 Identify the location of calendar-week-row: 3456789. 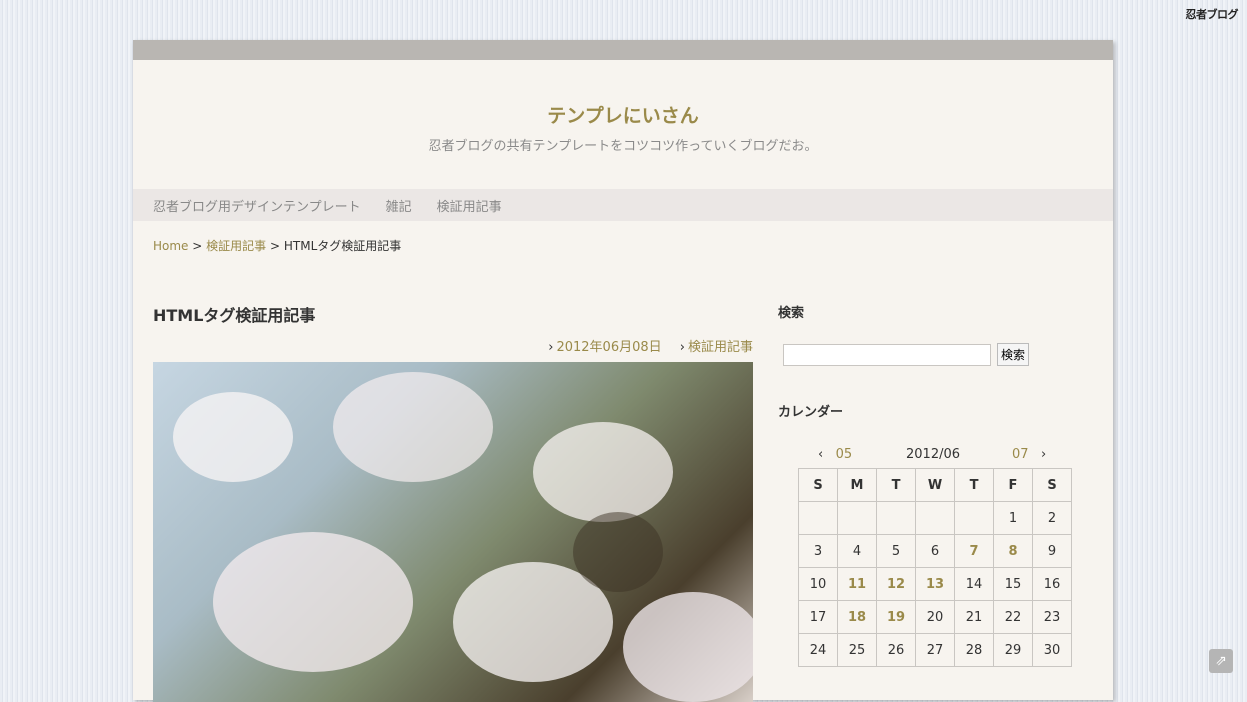
(935, 551).